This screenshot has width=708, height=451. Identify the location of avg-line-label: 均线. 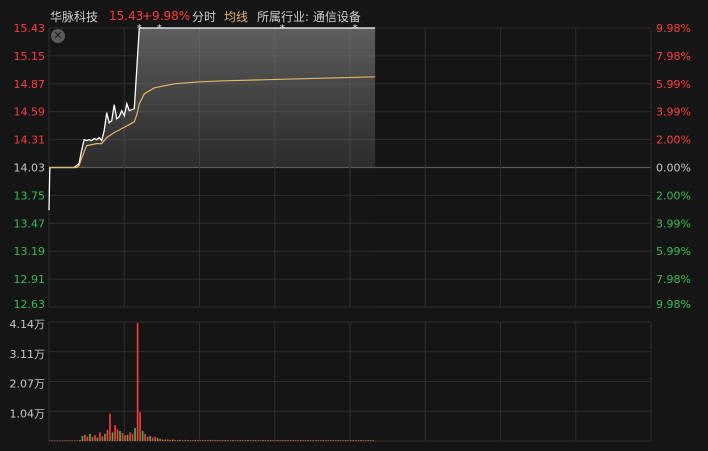
(236, 16).